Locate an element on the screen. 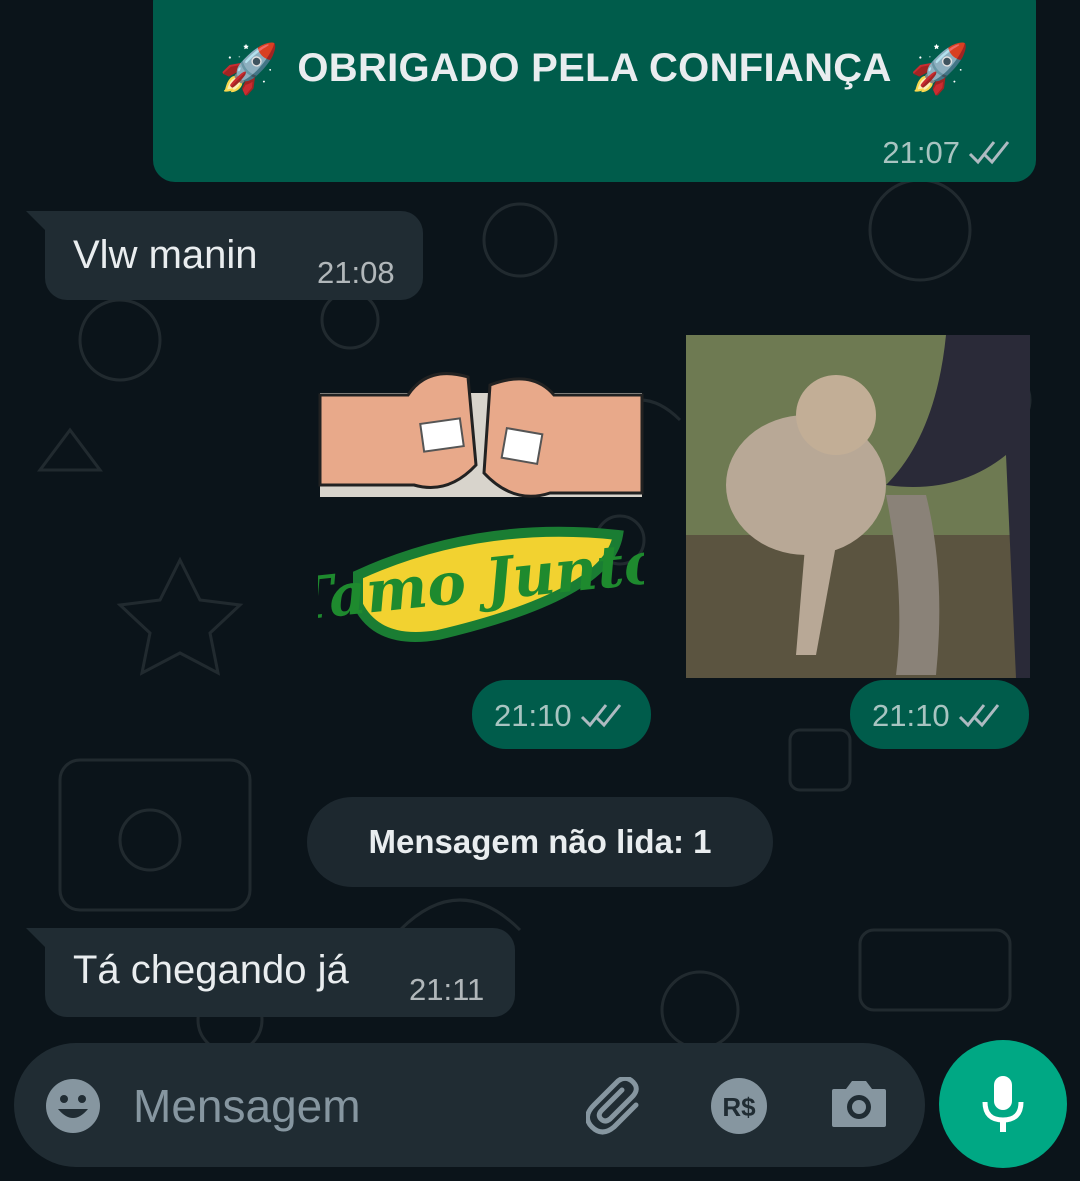 This screenshot has height=1181, width=1080. dog-gif-frame is located at coordinates (858, 506).